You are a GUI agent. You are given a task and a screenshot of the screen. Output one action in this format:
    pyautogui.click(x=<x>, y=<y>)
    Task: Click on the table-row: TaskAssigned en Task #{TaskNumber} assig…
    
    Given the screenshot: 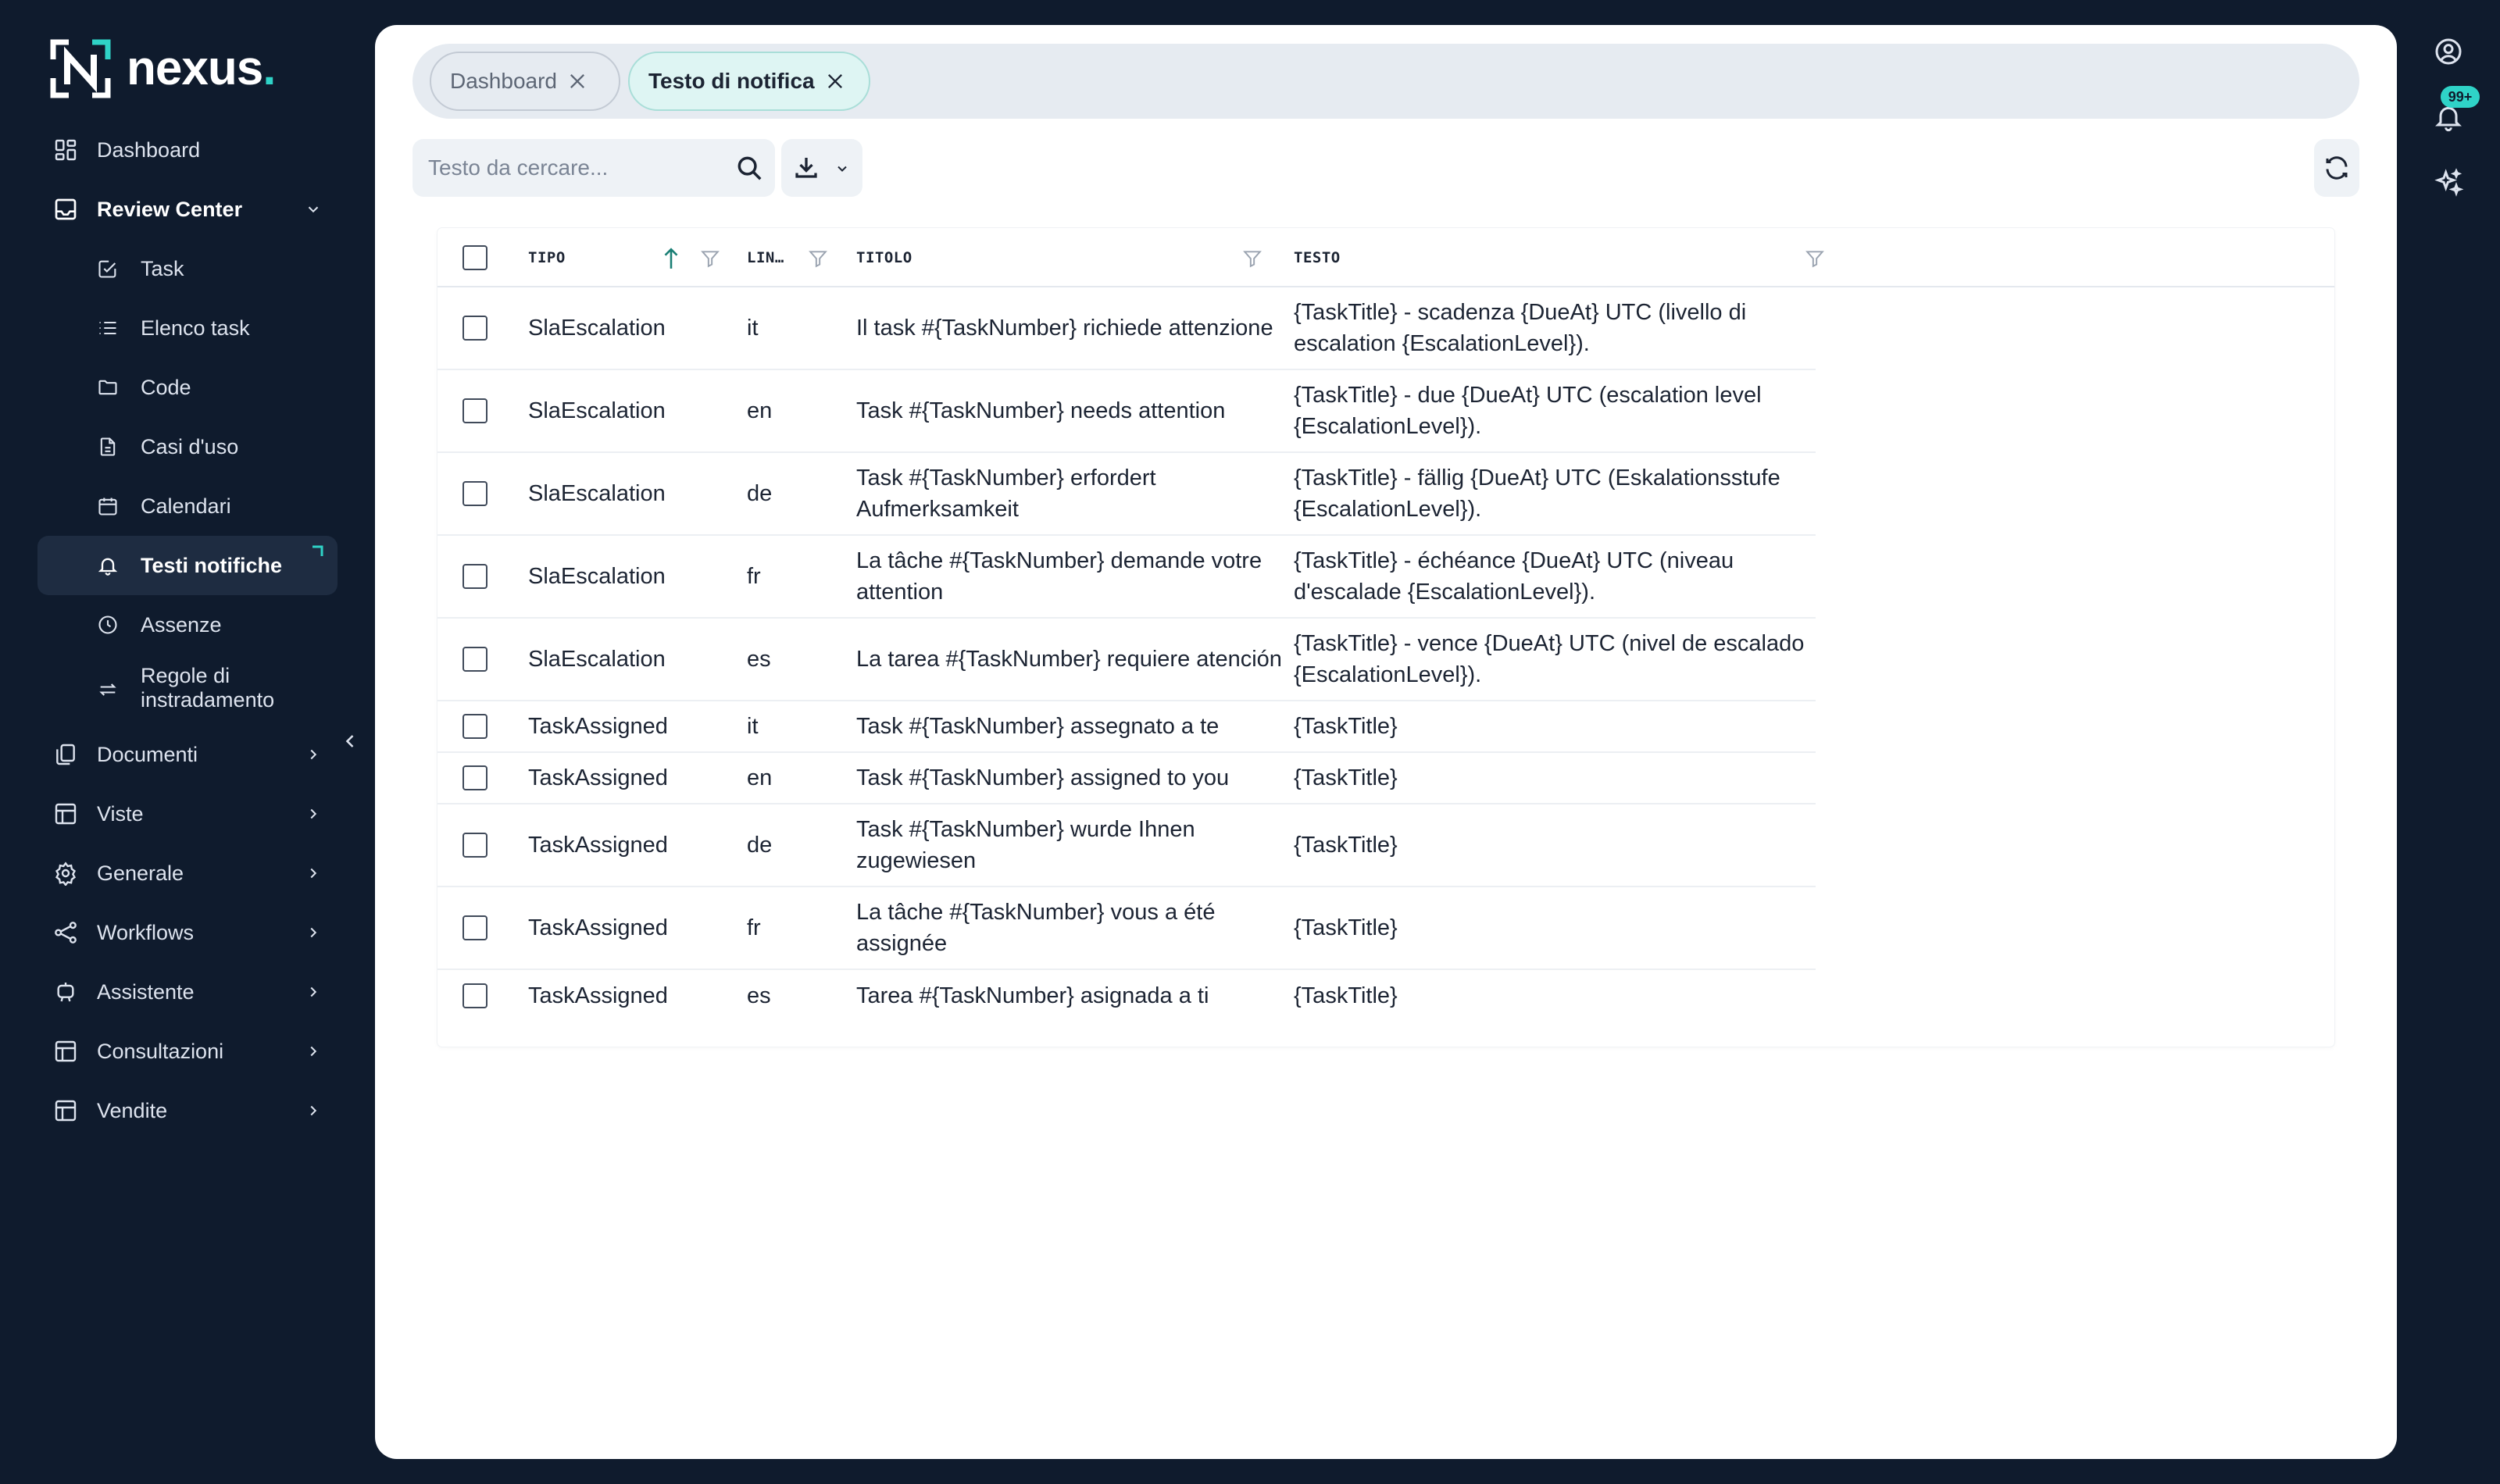 What is the action you would take?
    pyautogui.click(x=1127, y=778)
    